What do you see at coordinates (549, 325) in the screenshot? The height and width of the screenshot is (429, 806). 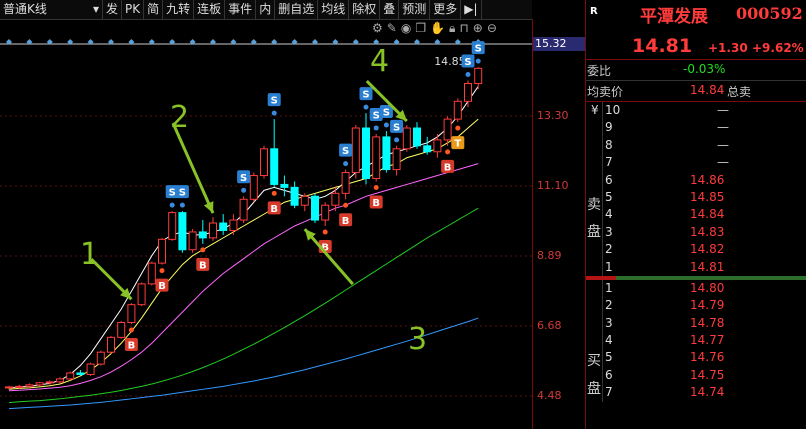 I see `axis-label: 6.68` at bounding box center [549, 325].